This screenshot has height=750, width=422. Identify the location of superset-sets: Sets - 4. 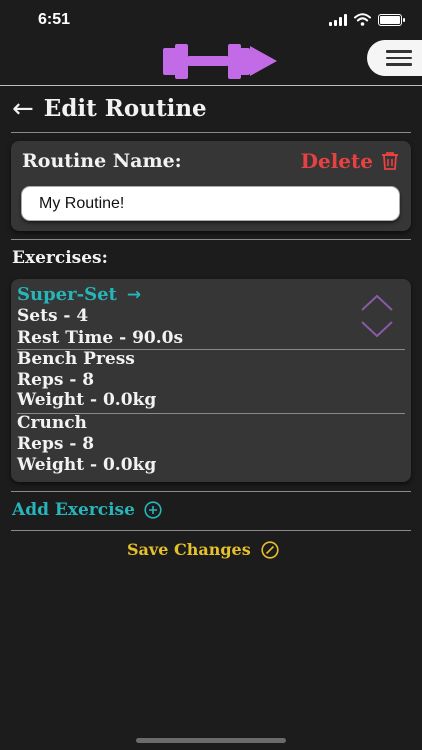
(53, 316).